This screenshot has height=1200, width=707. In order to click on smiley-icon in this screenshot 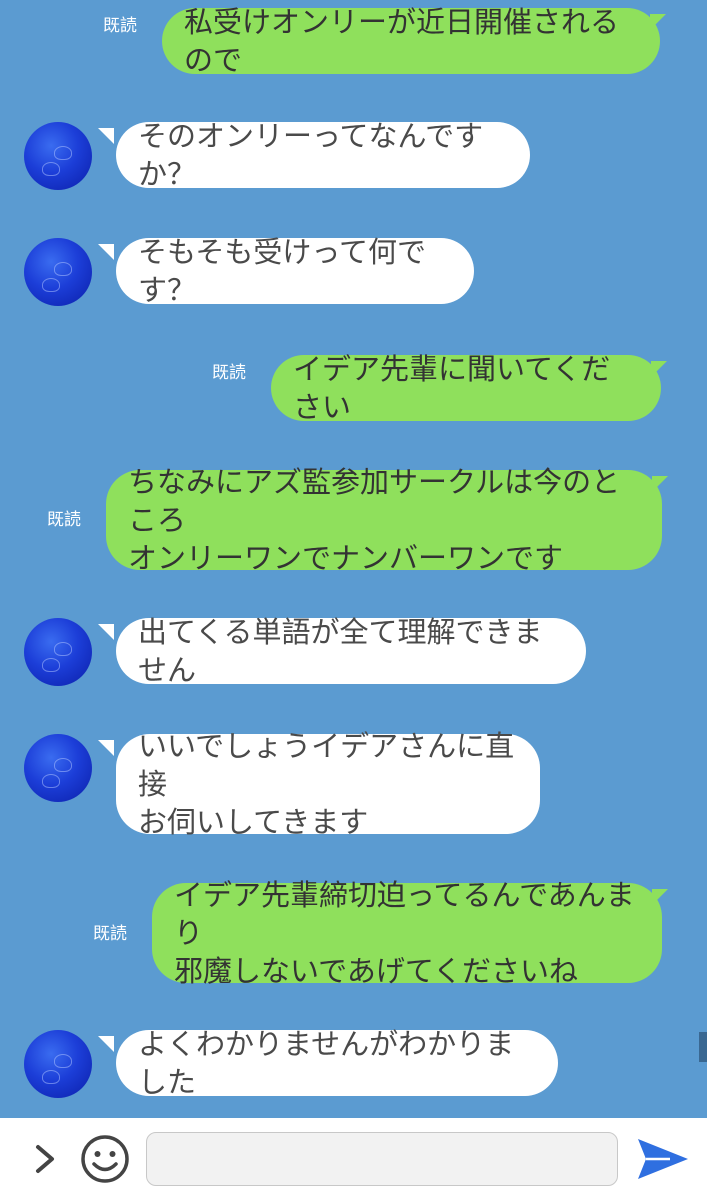, I will do `click(105, 1159)`.